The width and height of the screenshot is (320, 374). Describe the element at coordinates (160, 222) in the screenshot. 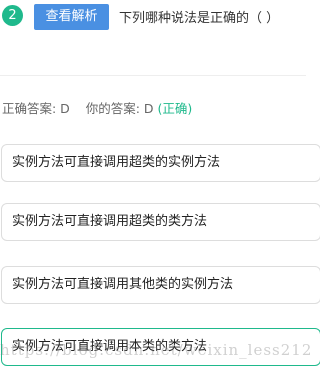

I see `option-b: 实例方法可直接调用超类的类方法` at that location.